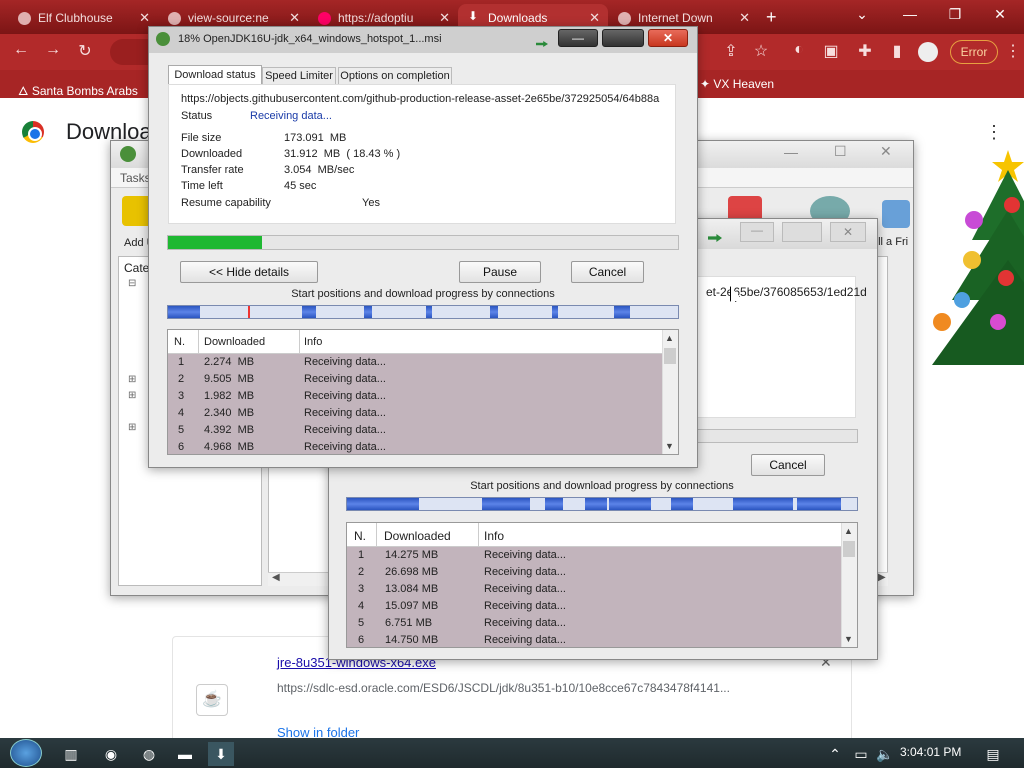 This screenshot has height=768, width=1024. I want to click on error-button: Error, so click(974, 52).